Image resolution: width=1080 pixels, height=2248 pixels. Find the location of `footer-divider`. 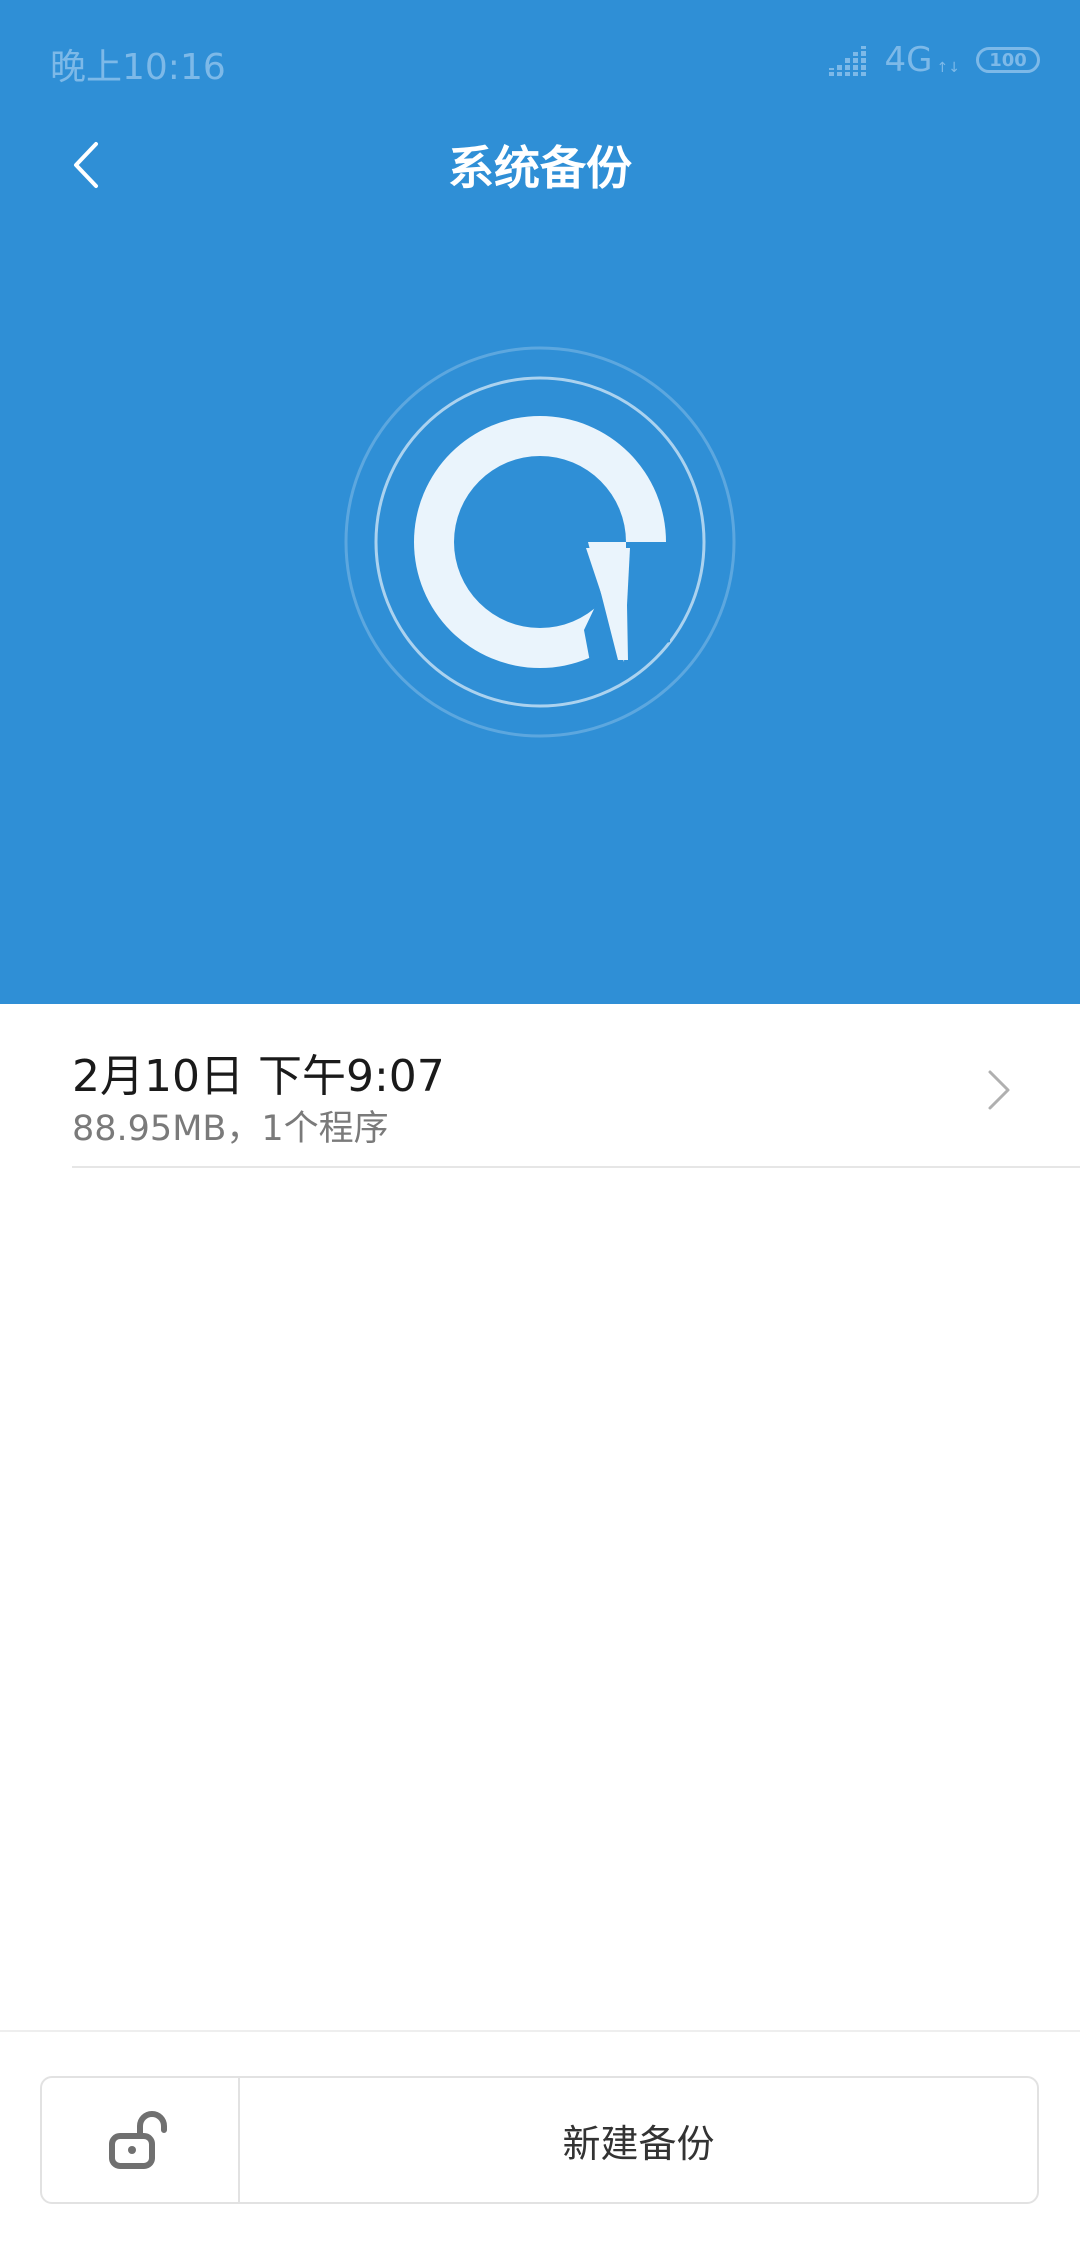

footer-divider is located at coordinates (540, 2031).